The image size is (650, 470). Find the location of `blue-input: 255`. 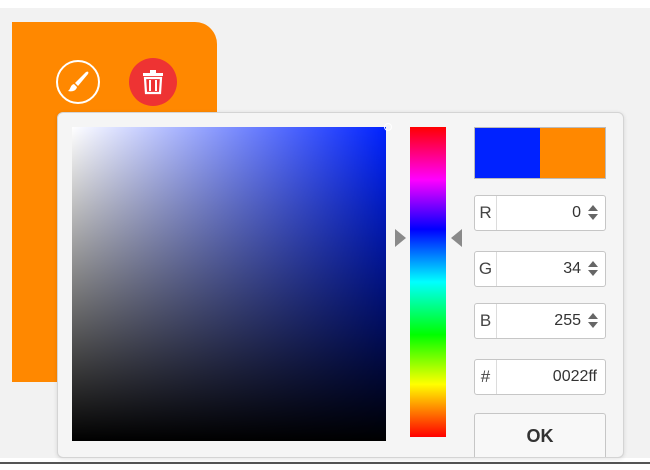

blue-input: 255 is located at coordinates (540, 321).